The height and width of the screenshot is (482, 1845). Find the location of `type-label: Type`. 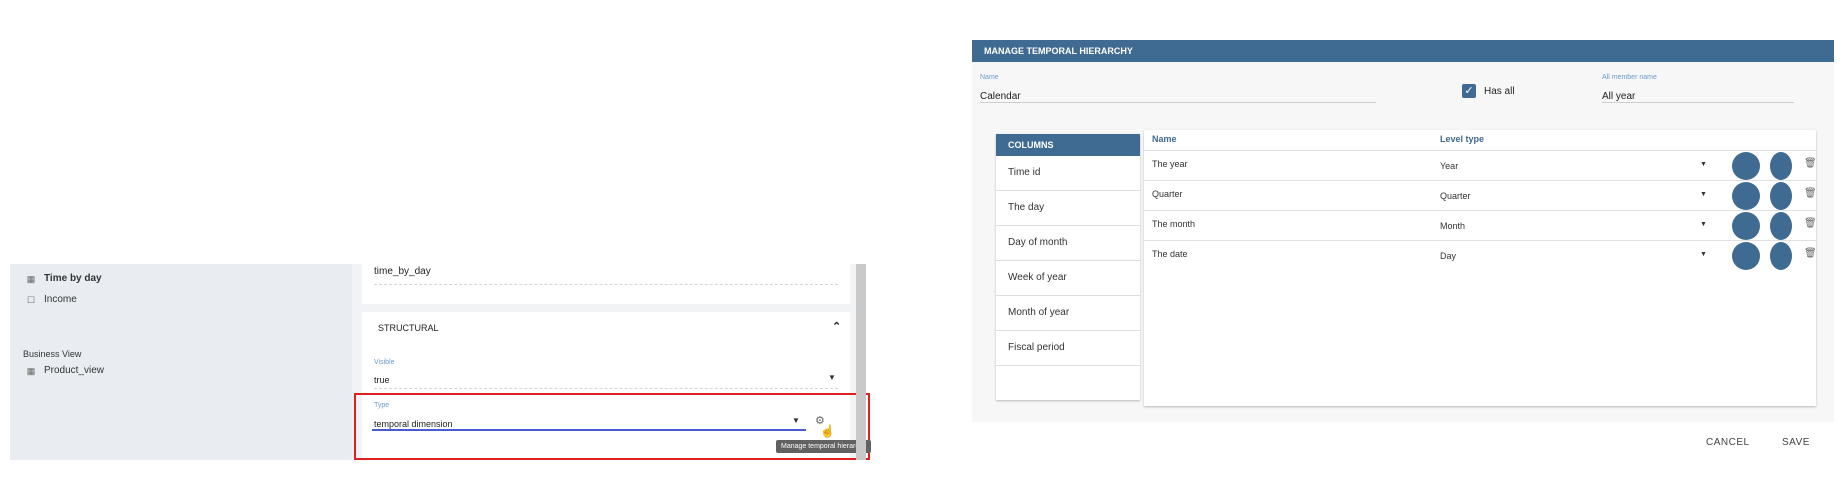

type-label: Type is located at coordinates (382, 405).